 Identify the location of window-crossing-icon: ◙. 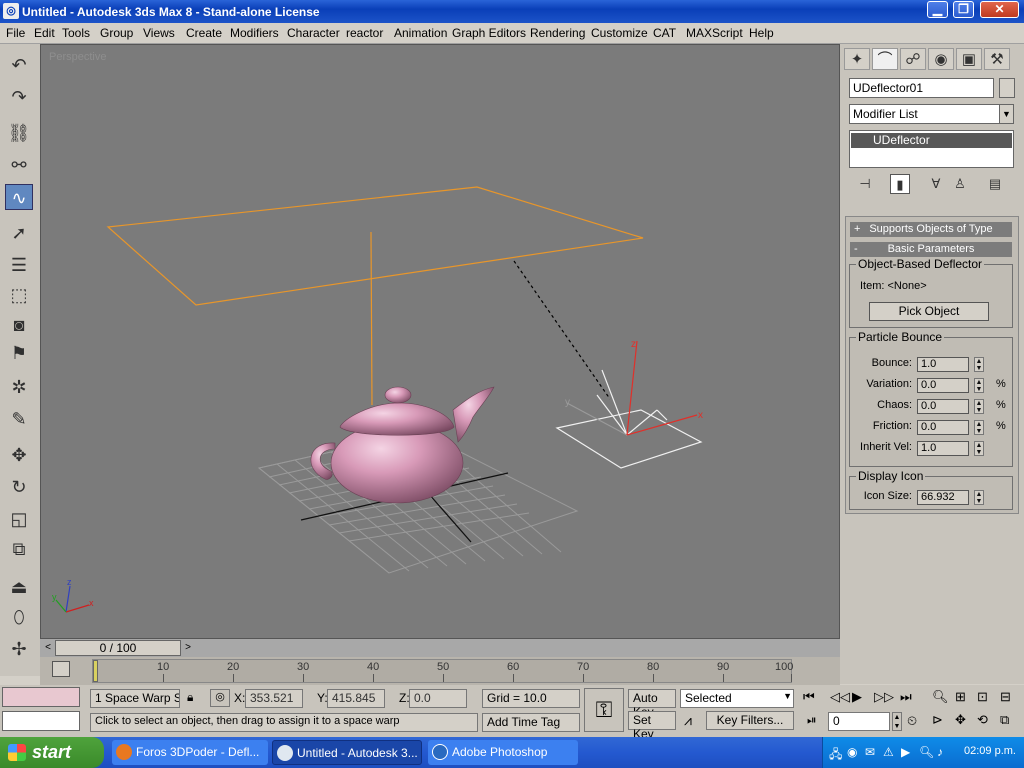
(19, 325).